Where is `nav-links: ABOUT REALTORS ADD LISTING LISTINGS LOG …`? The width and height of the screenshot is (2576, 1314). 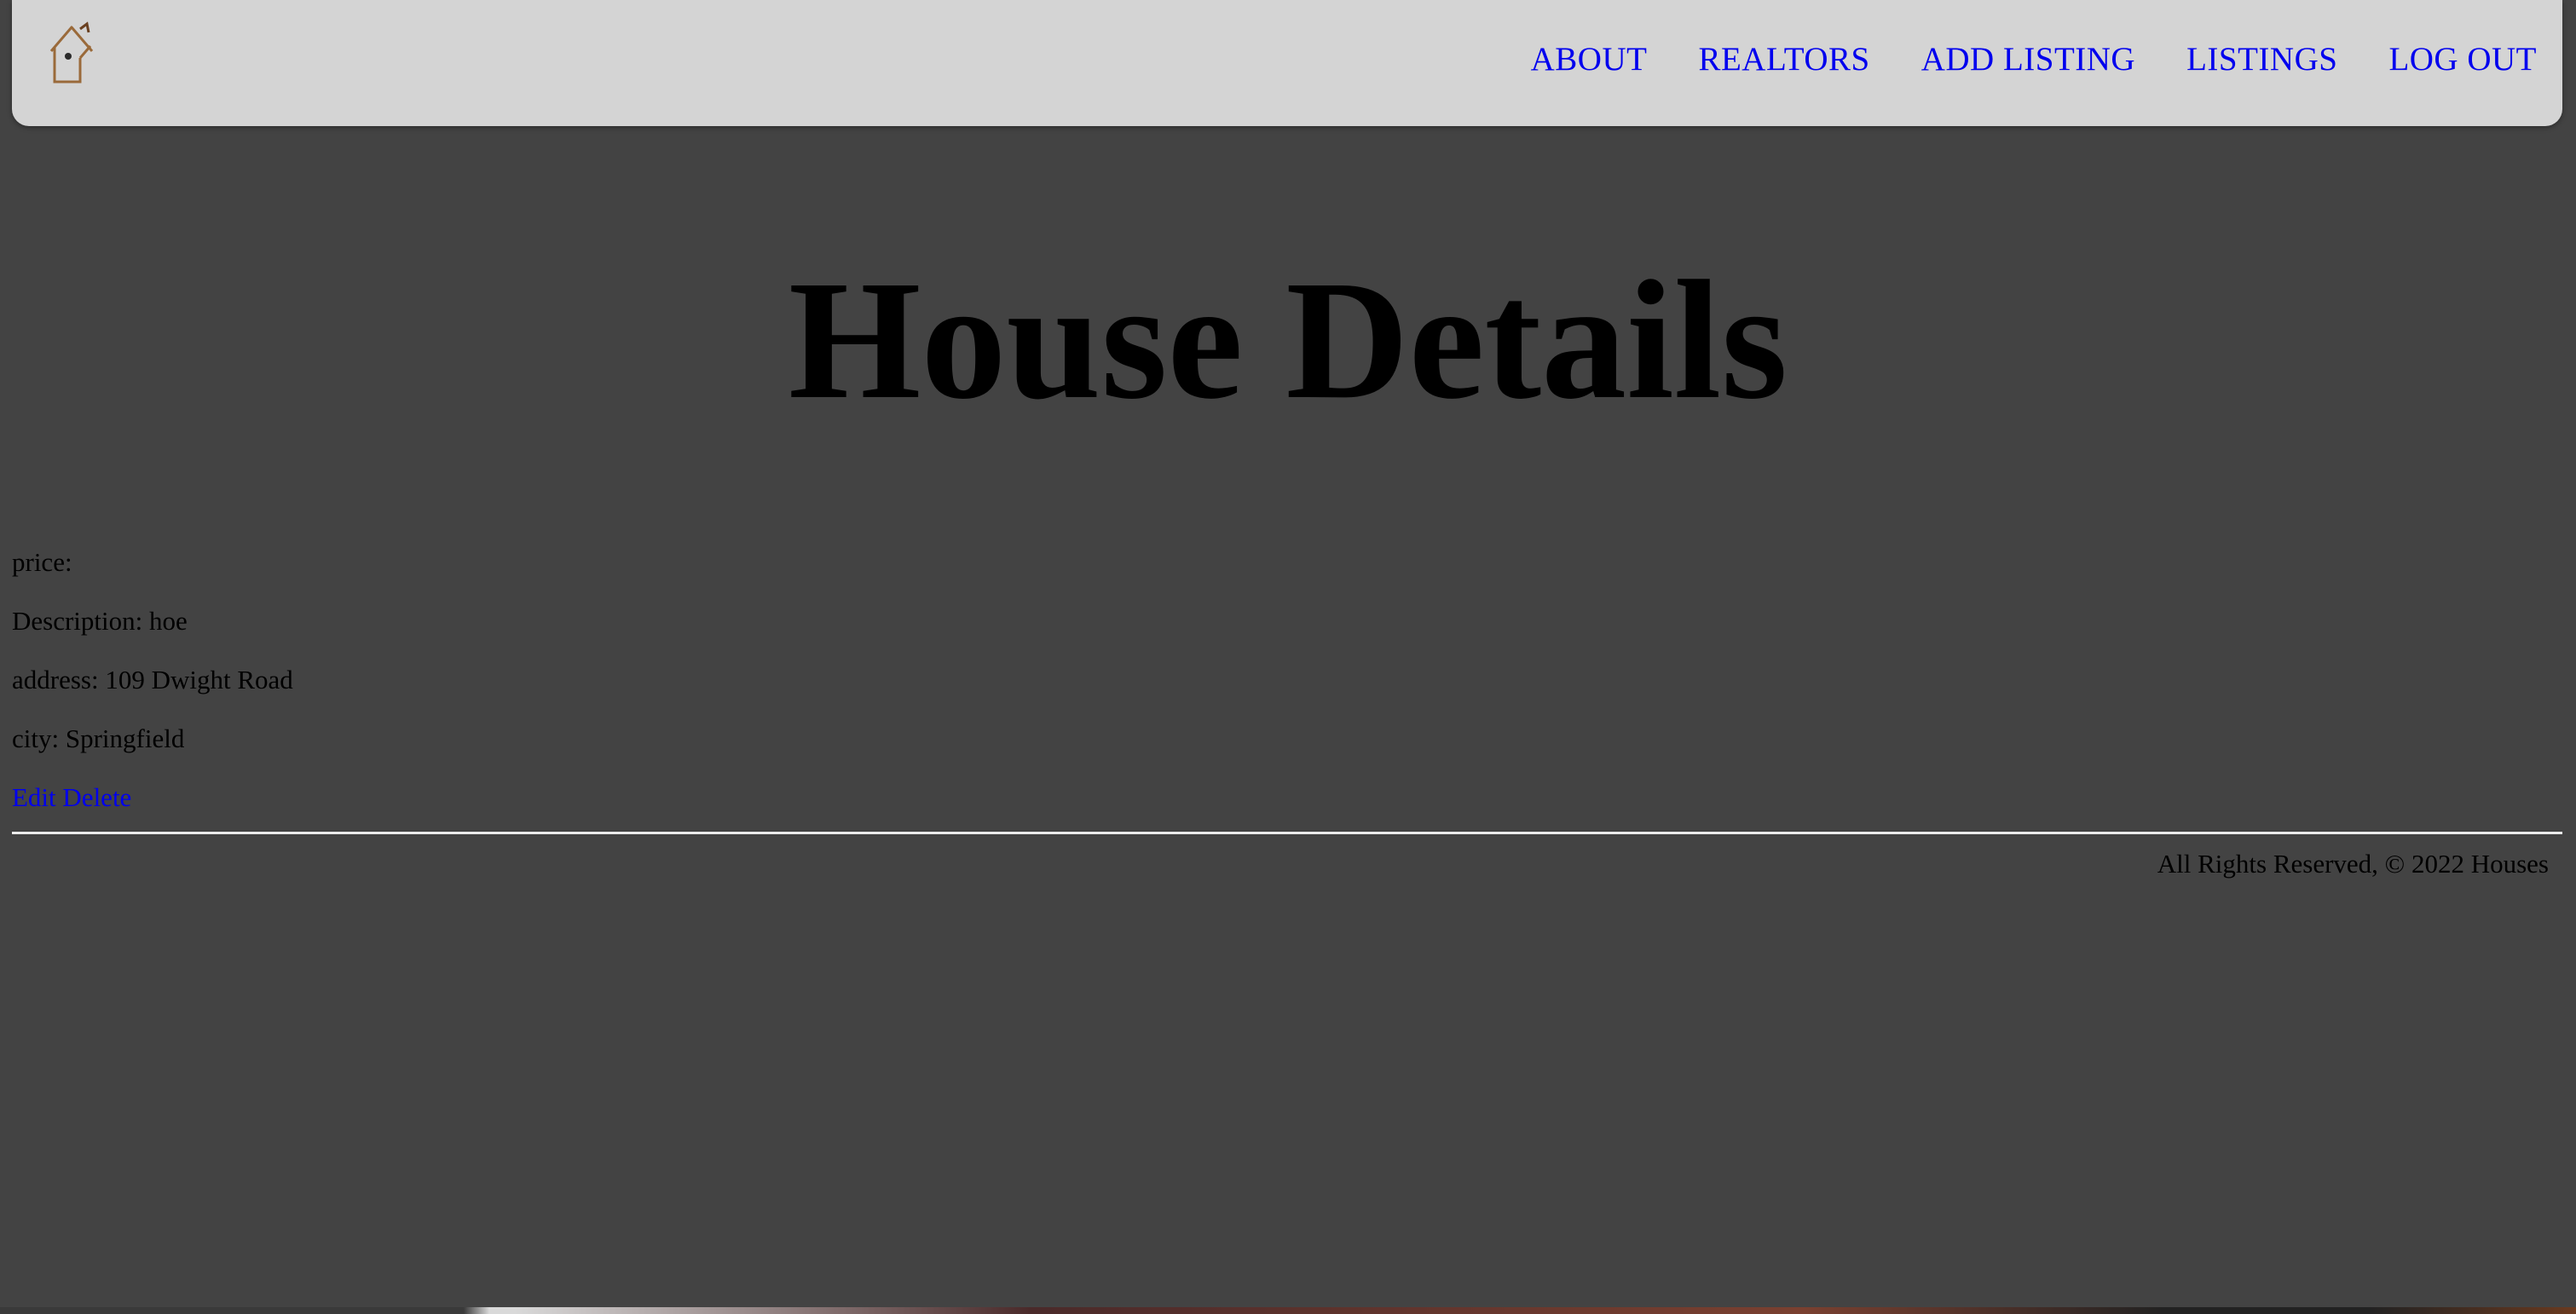 nav-links: ABOUT REALTORS ADD LISTING LISTINGS LOG … is located at coordinates (2034, 59).